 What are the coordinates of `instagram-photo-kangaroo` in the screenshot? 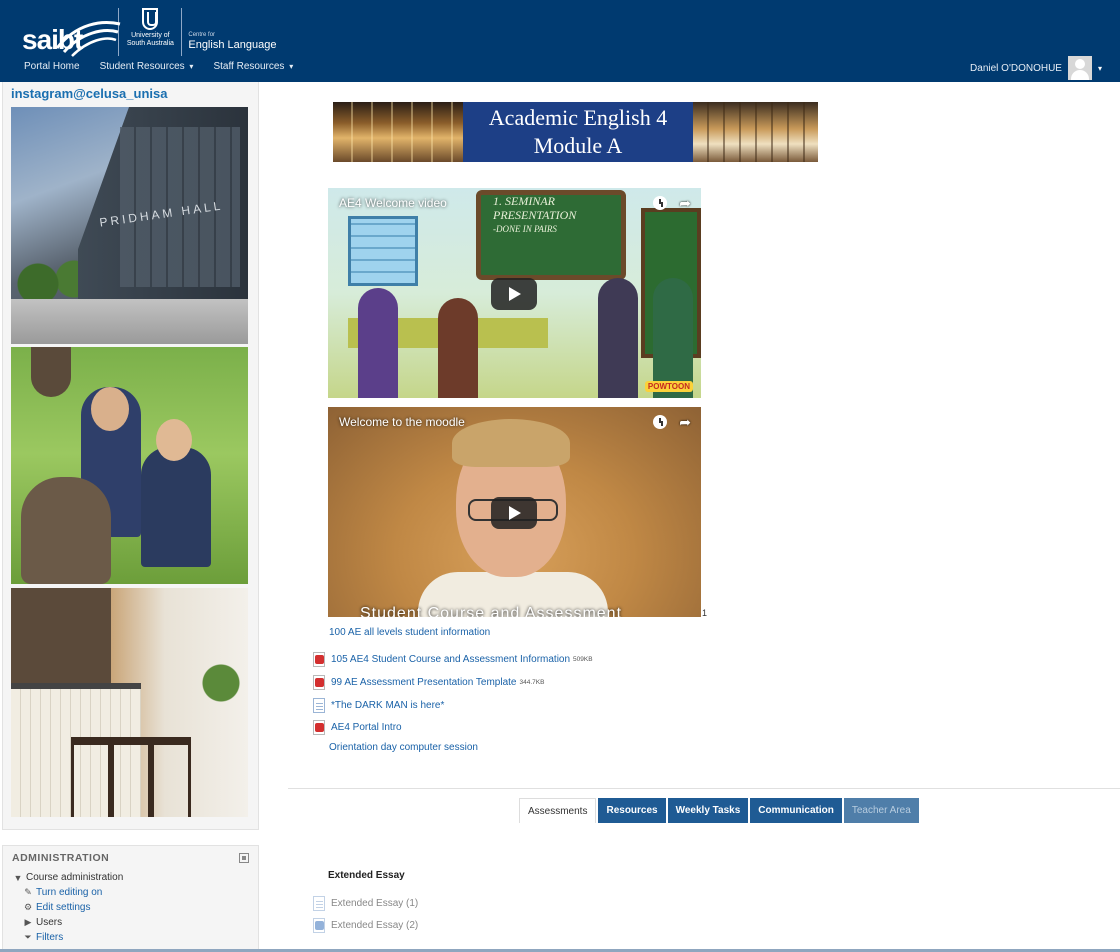 It's located at (129, 465).